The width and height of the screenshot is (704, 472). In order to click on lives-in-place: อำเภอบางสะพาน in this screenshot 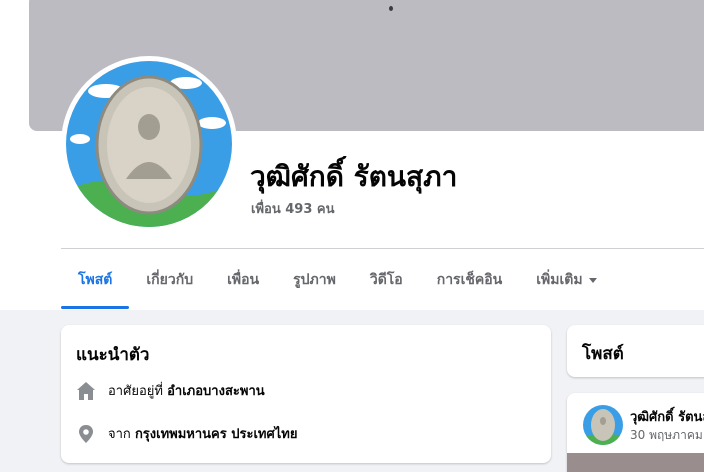, I will do `click(216, 390)`.